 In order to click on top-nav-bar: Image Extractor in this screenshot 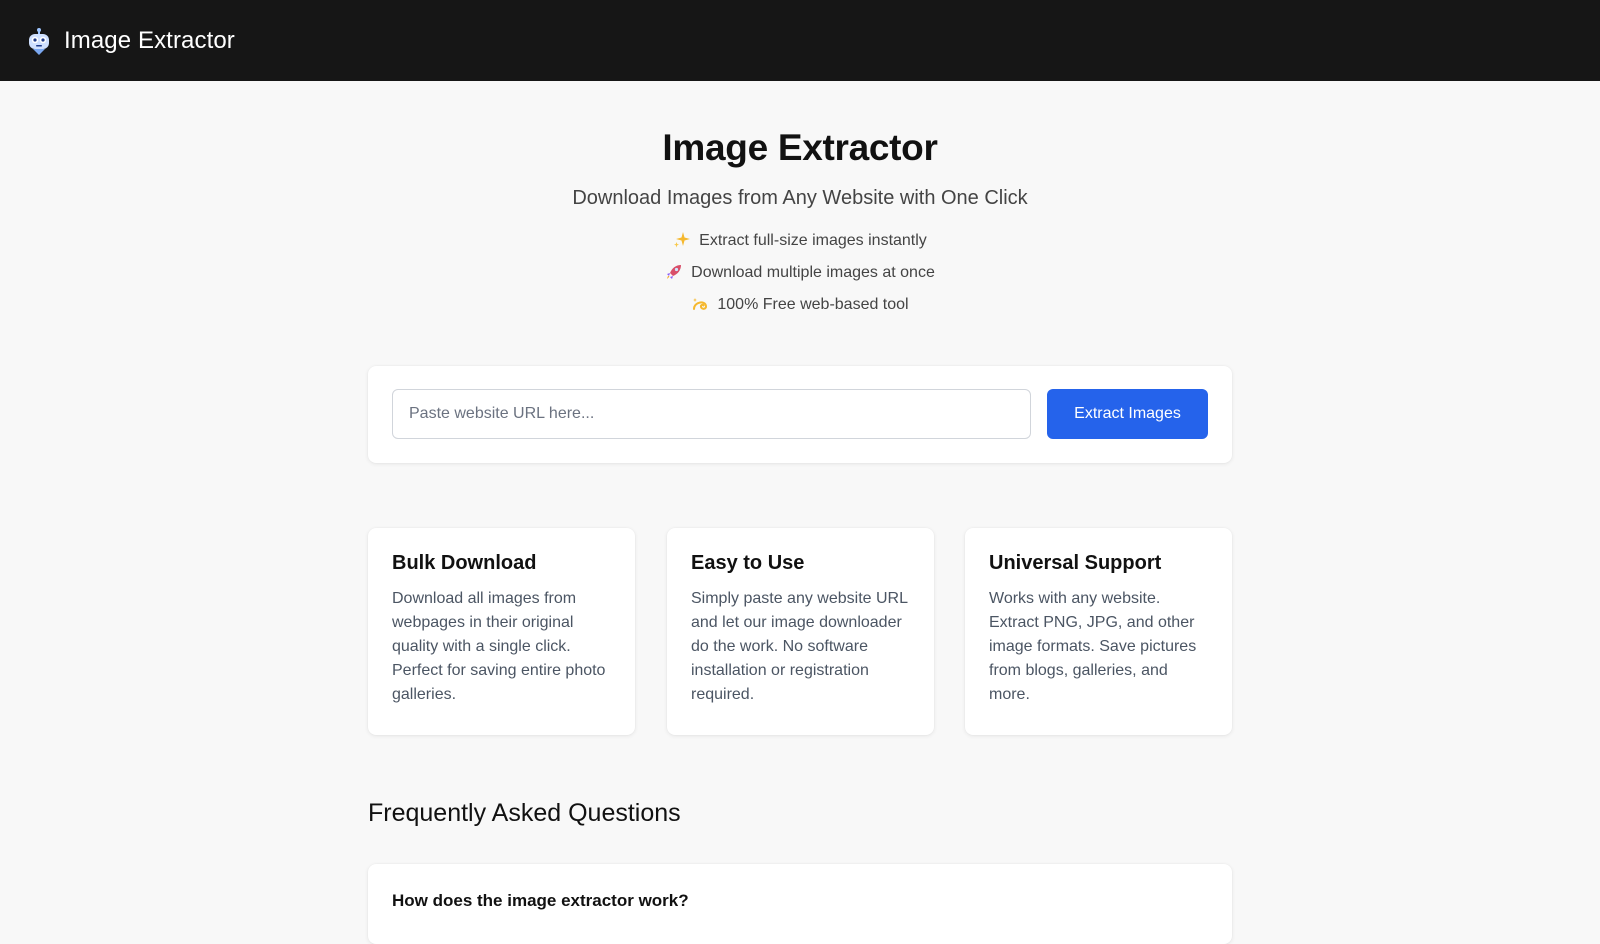, I will do `click(800, 40)`.